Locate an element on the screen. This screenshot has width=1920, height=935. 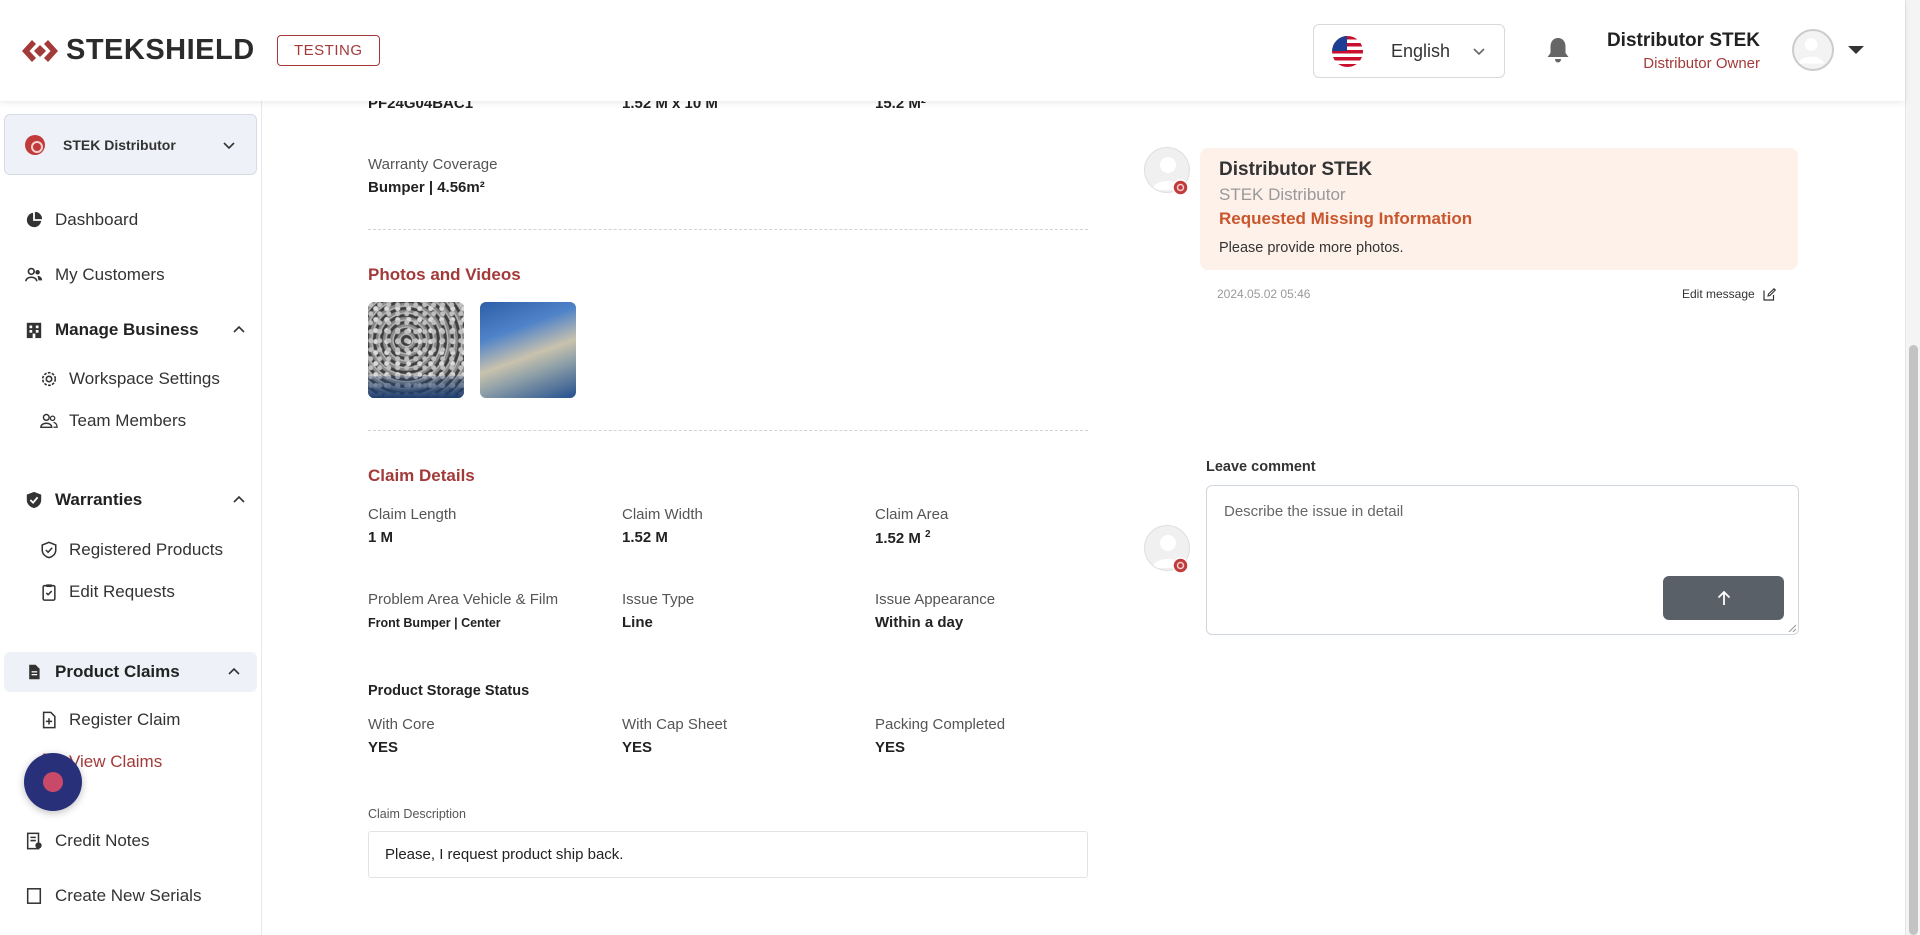
serial-icon is located at coordinates (34, 896).